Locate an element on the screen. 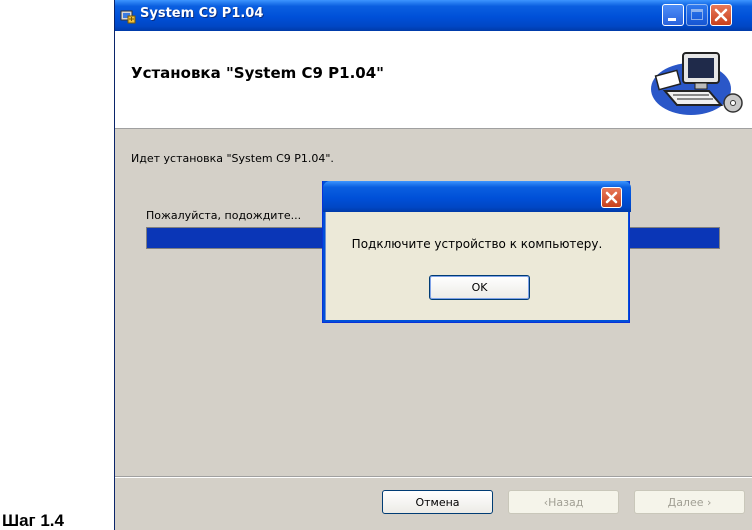  back-button: ‹Назад is located at coordinates (563, 502).